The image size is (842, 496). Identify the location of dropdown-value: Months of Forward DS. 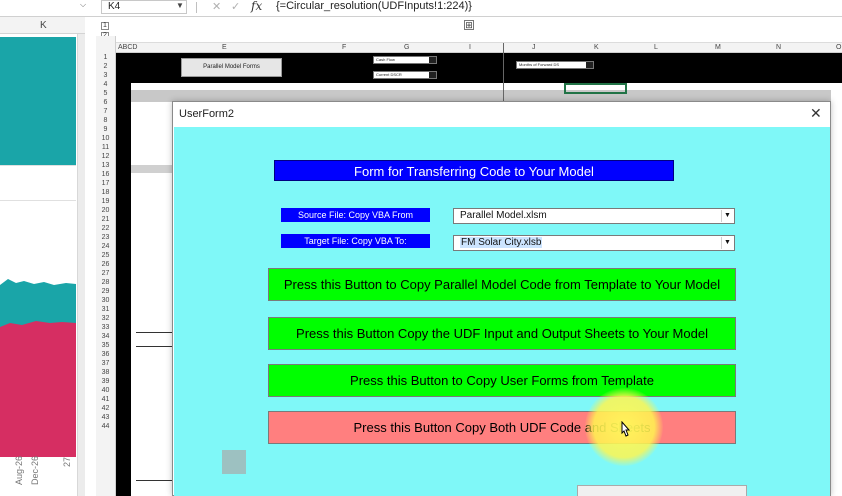
(539, 64).